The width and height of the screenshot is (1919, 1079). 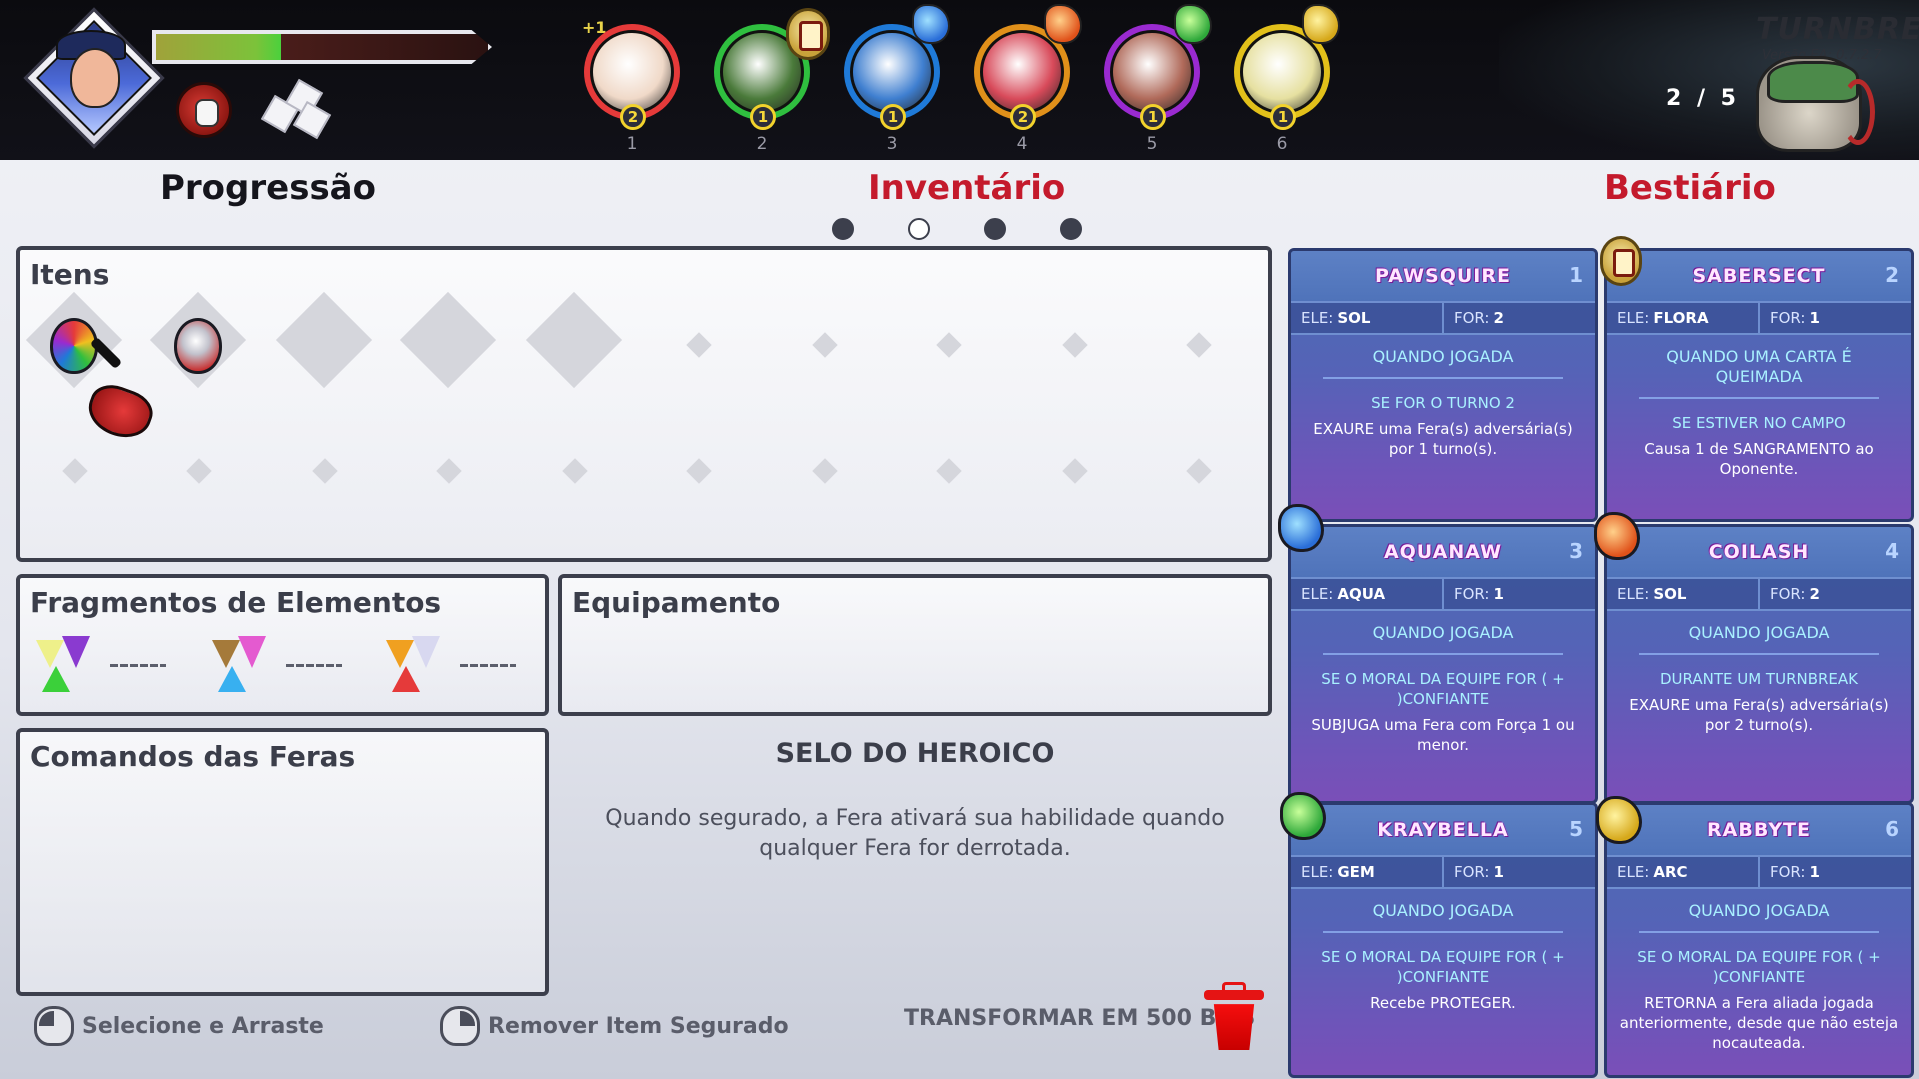 I want to click on blue-shard-icon, so click(x=931, y=24).